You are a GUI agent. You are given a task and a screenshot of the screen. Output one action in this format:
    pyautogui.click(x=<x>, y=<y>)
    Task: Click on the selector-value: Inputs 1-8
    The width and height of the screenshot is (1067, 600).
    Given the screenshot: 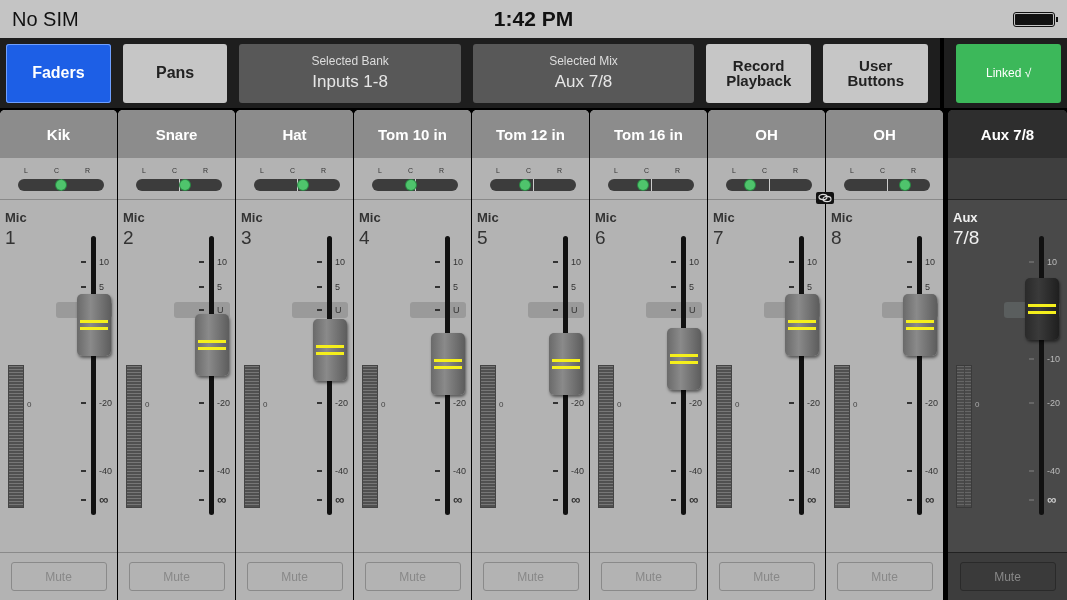 What is the action you would take?
    pyautogui.click(x=350, y=82)
    